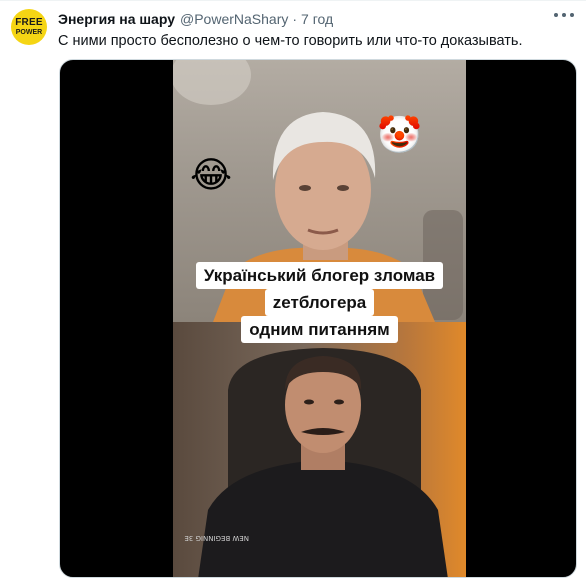 The height and width of the screenshot is (584, 586). Describe the element at coordinates (293, 0) in the screenshot. I see `top-divider` at that location.